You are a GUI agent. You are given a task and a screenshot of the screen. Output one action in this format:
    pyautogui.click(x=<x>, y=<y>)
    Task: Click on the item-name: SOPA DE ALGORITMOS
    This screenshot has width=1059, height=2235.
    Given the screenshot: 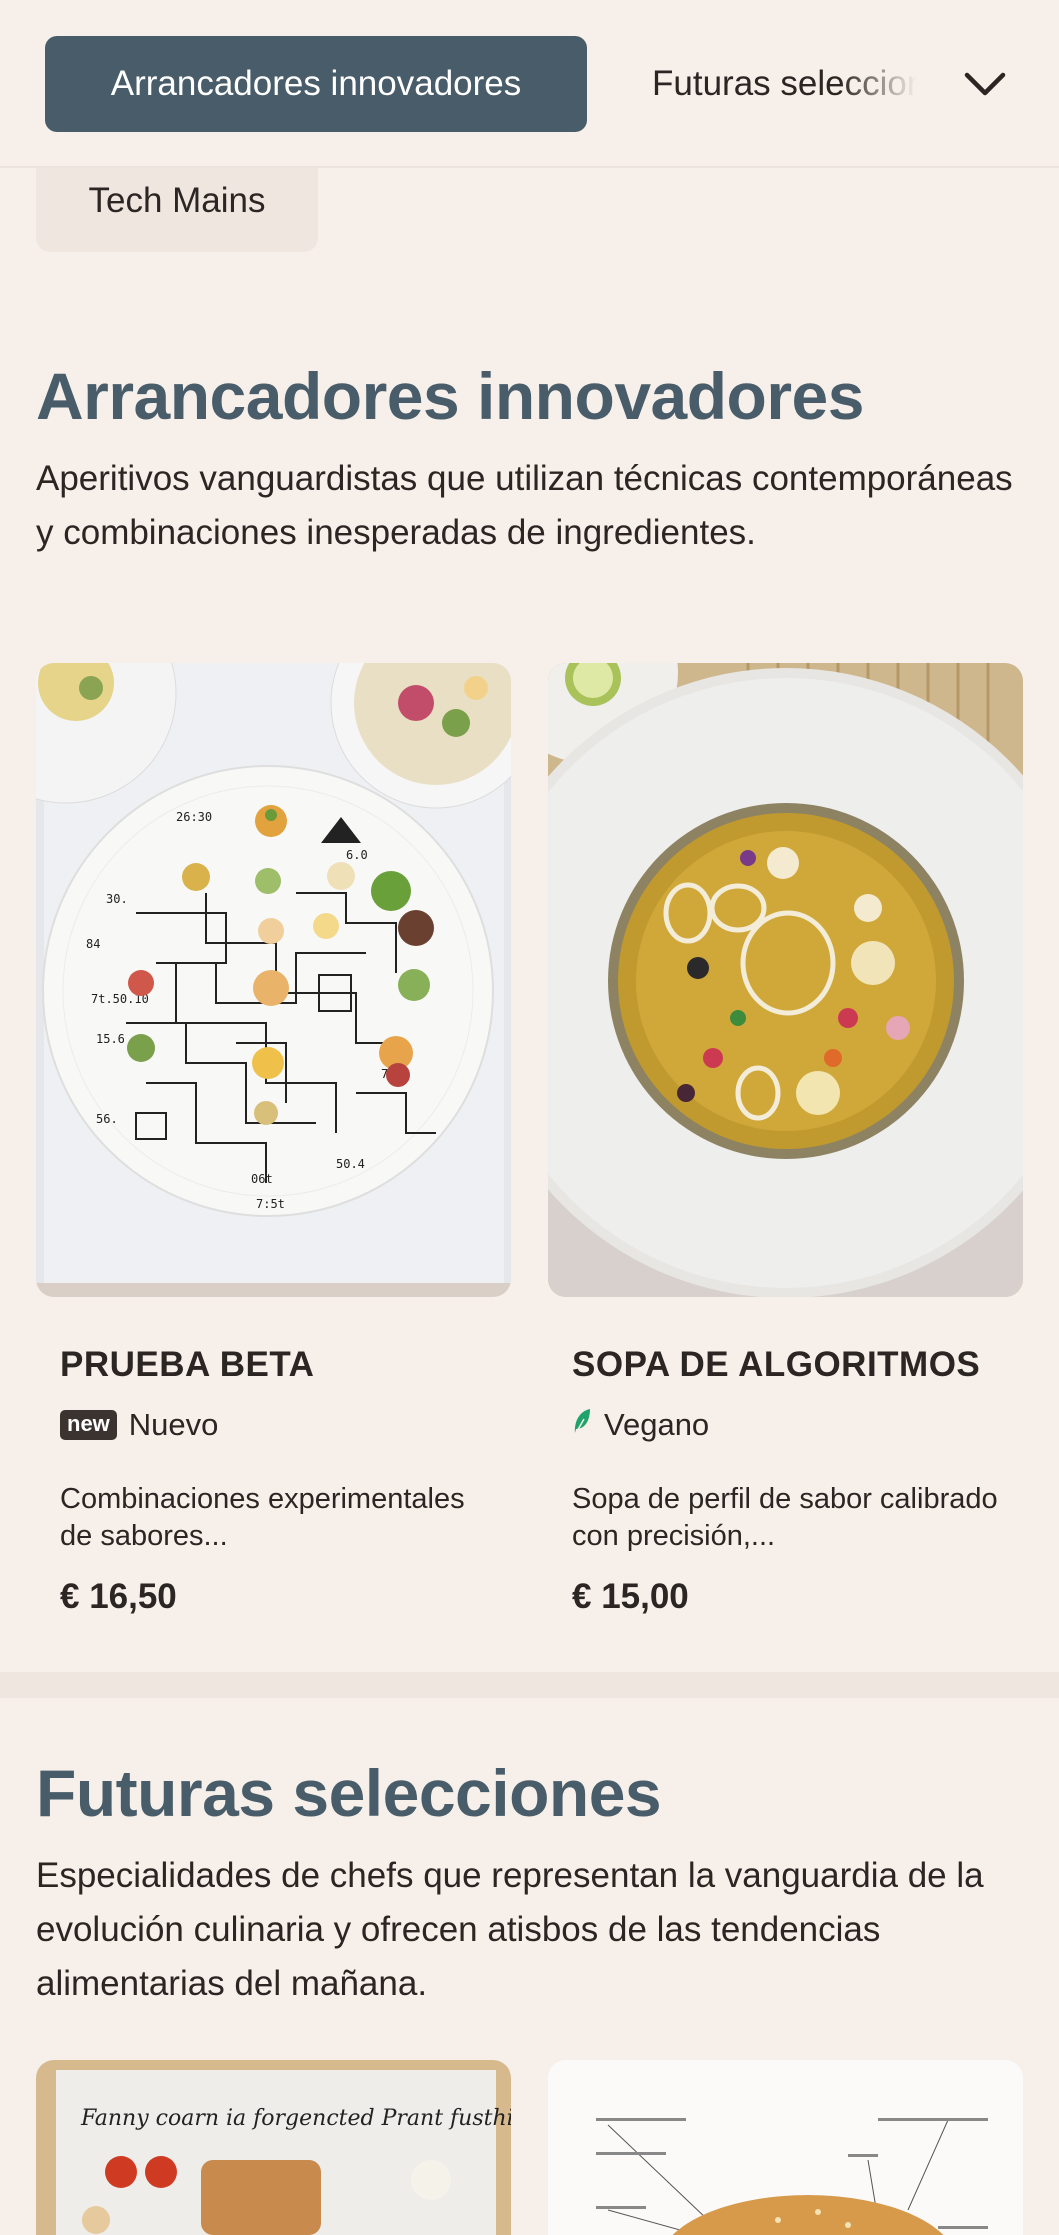 What is the action you would take?
    pyautogui.click(x=776, y=1364)
    